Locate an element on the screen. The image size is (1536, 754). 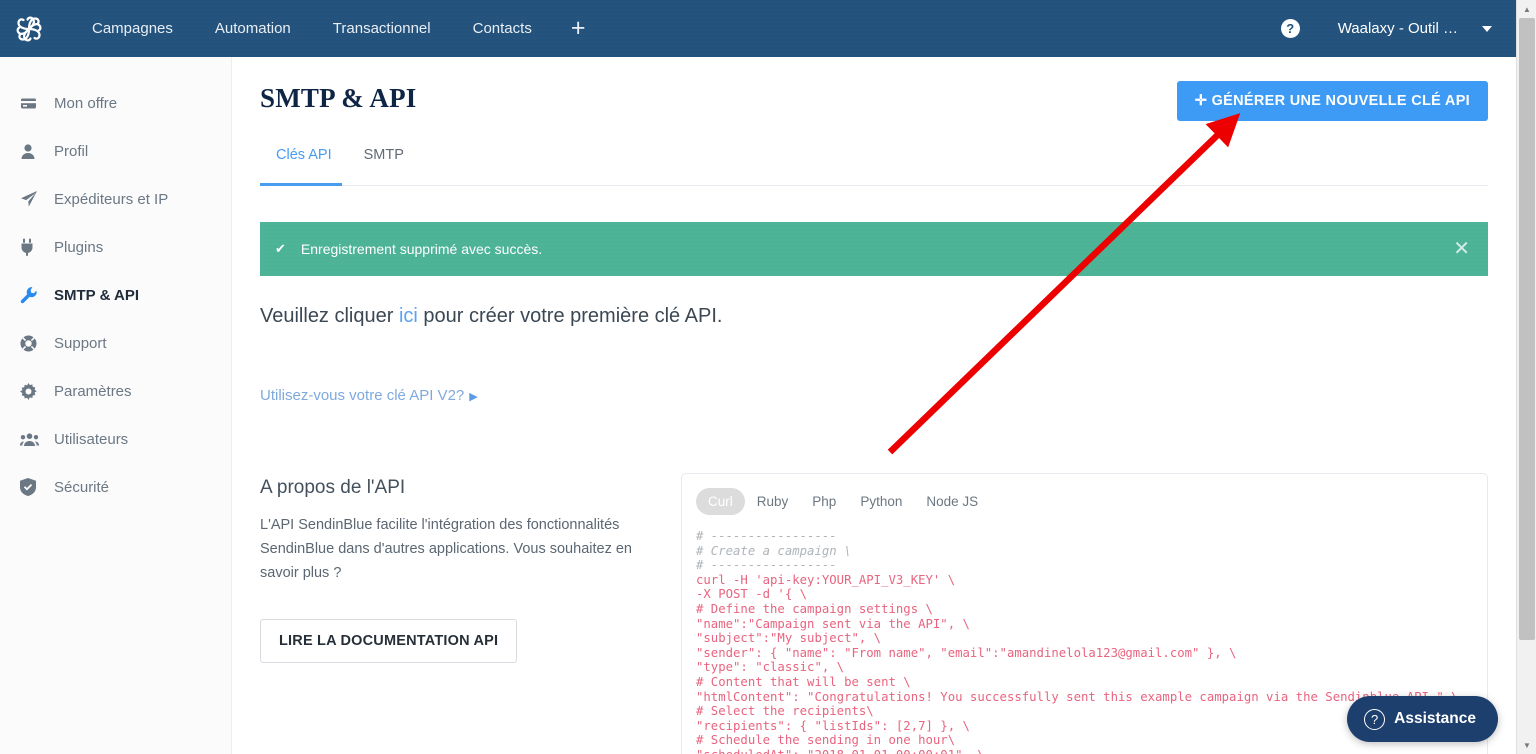
code-line: # Define the campaign settings \ is located at coordinates (814, 608).